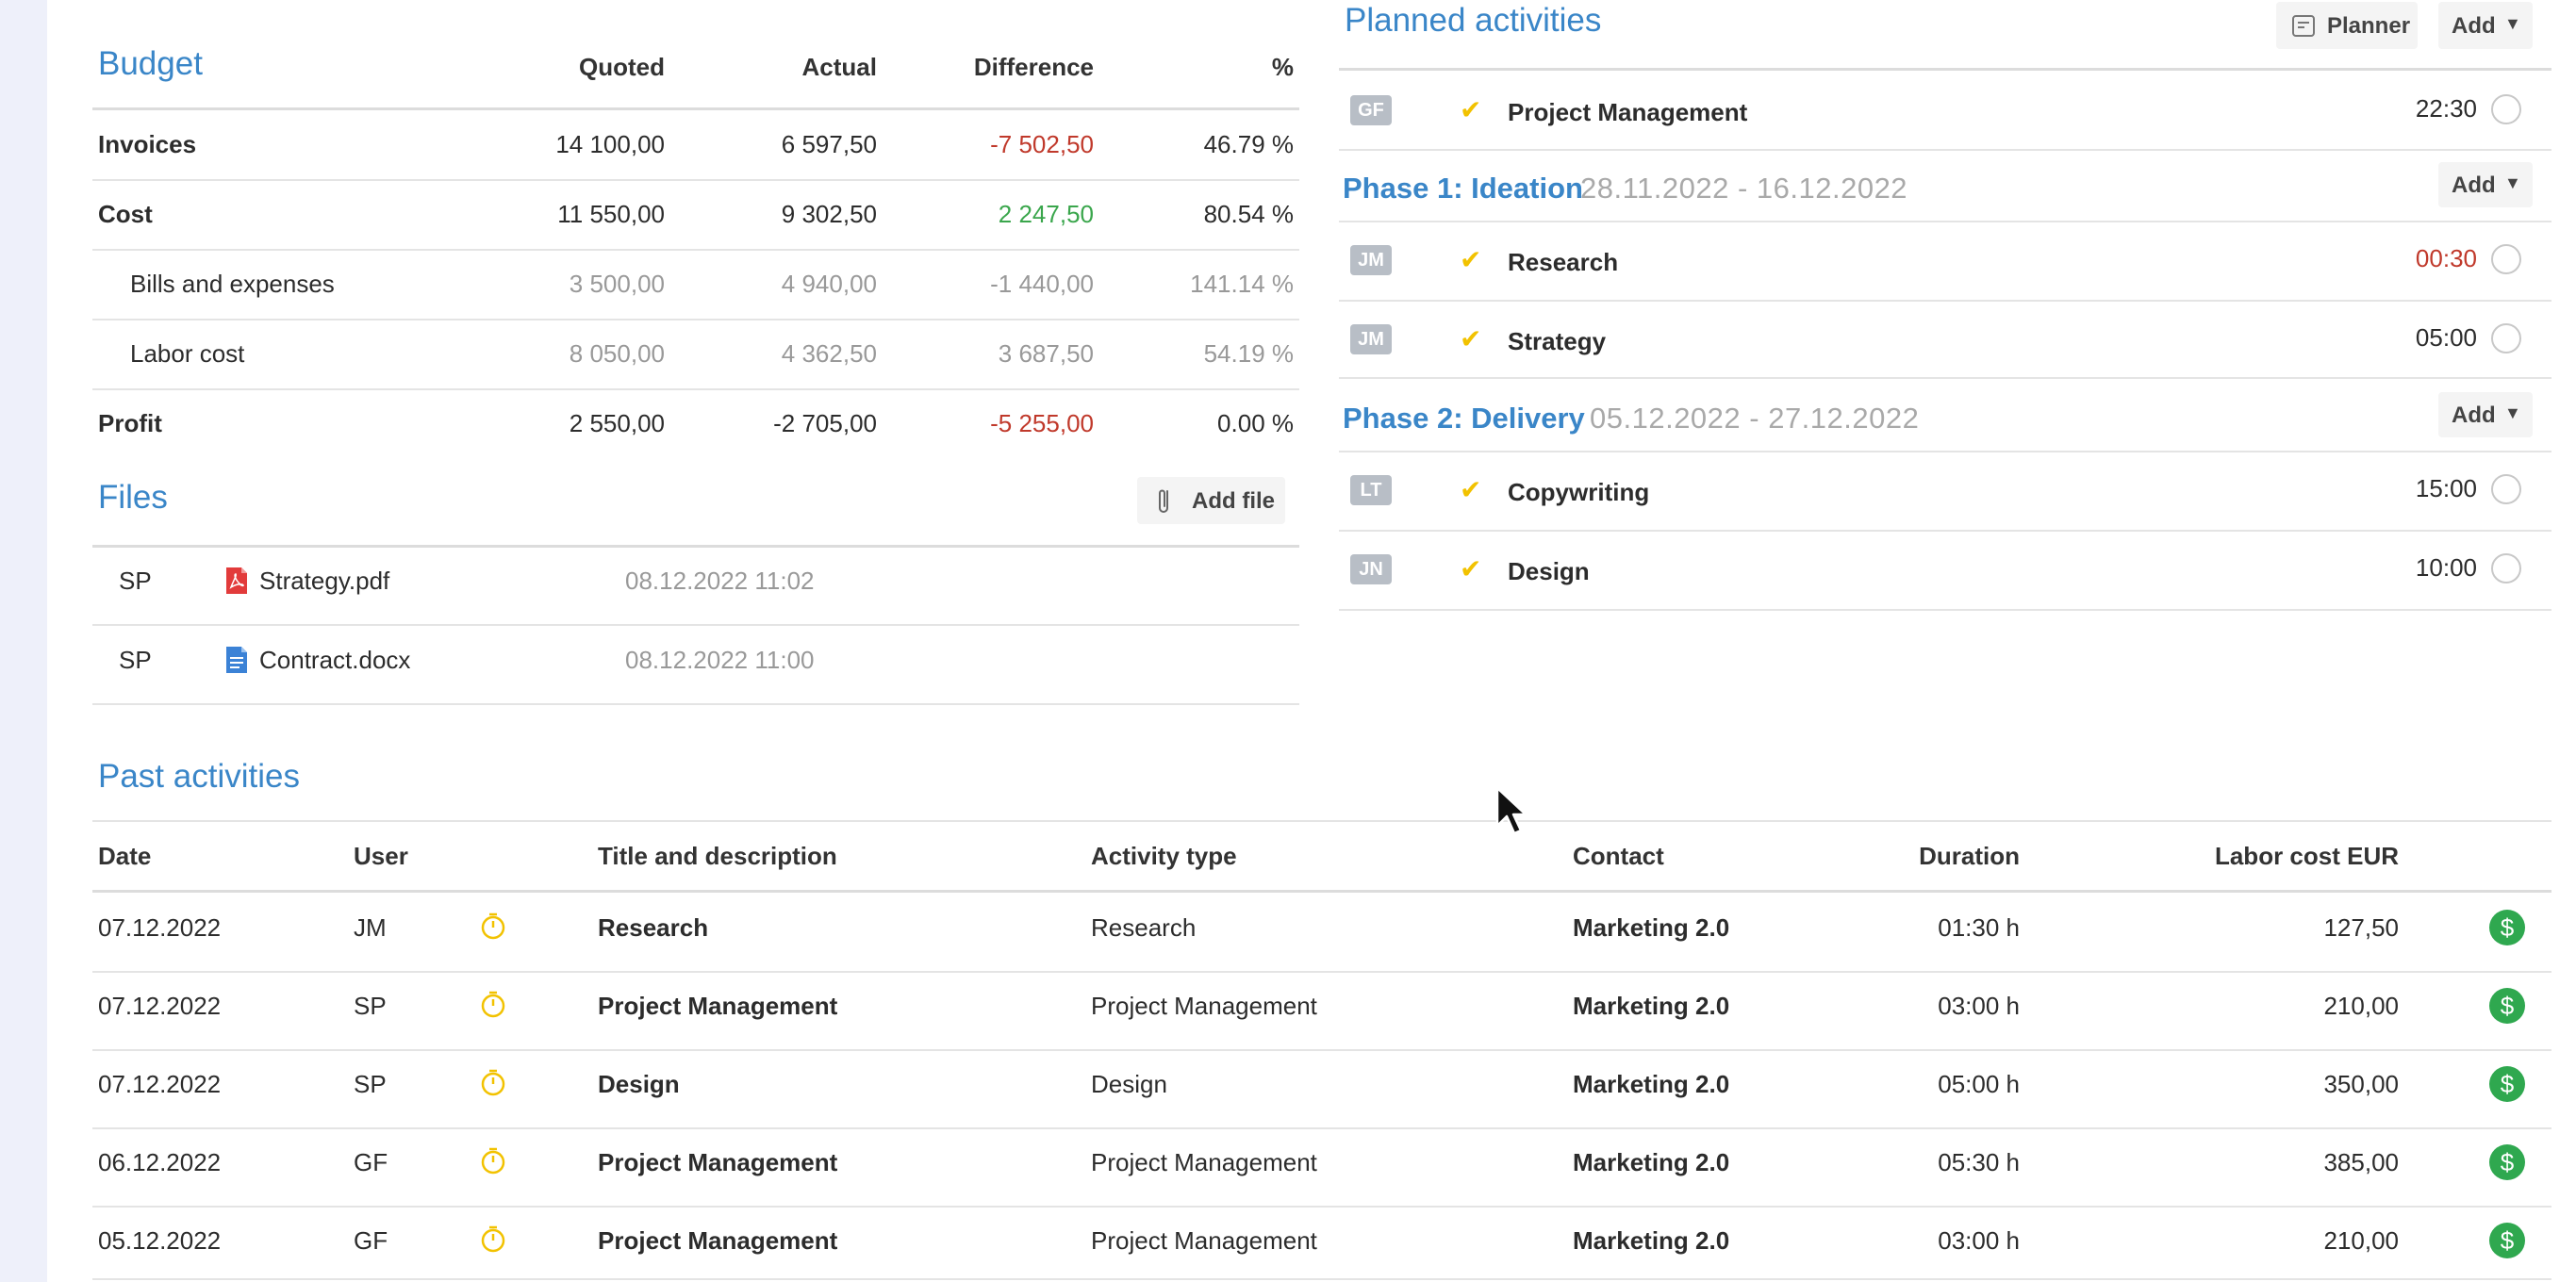 This screenshot has height=1282, width=2576. I want to click on planner-button: Planner, so click(2347, 25).